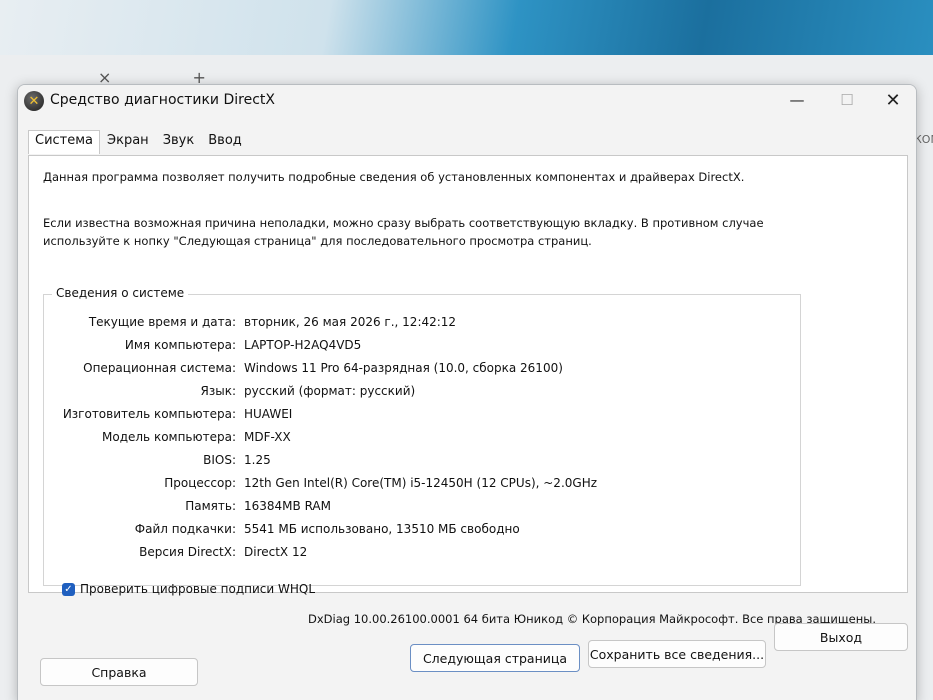 This screenshot has width=933, height=700. What do you see at coordinates (330, 391) in the screenshot?
I see `info-value: русский (формат: русский)` at bounding box center [330, 391].